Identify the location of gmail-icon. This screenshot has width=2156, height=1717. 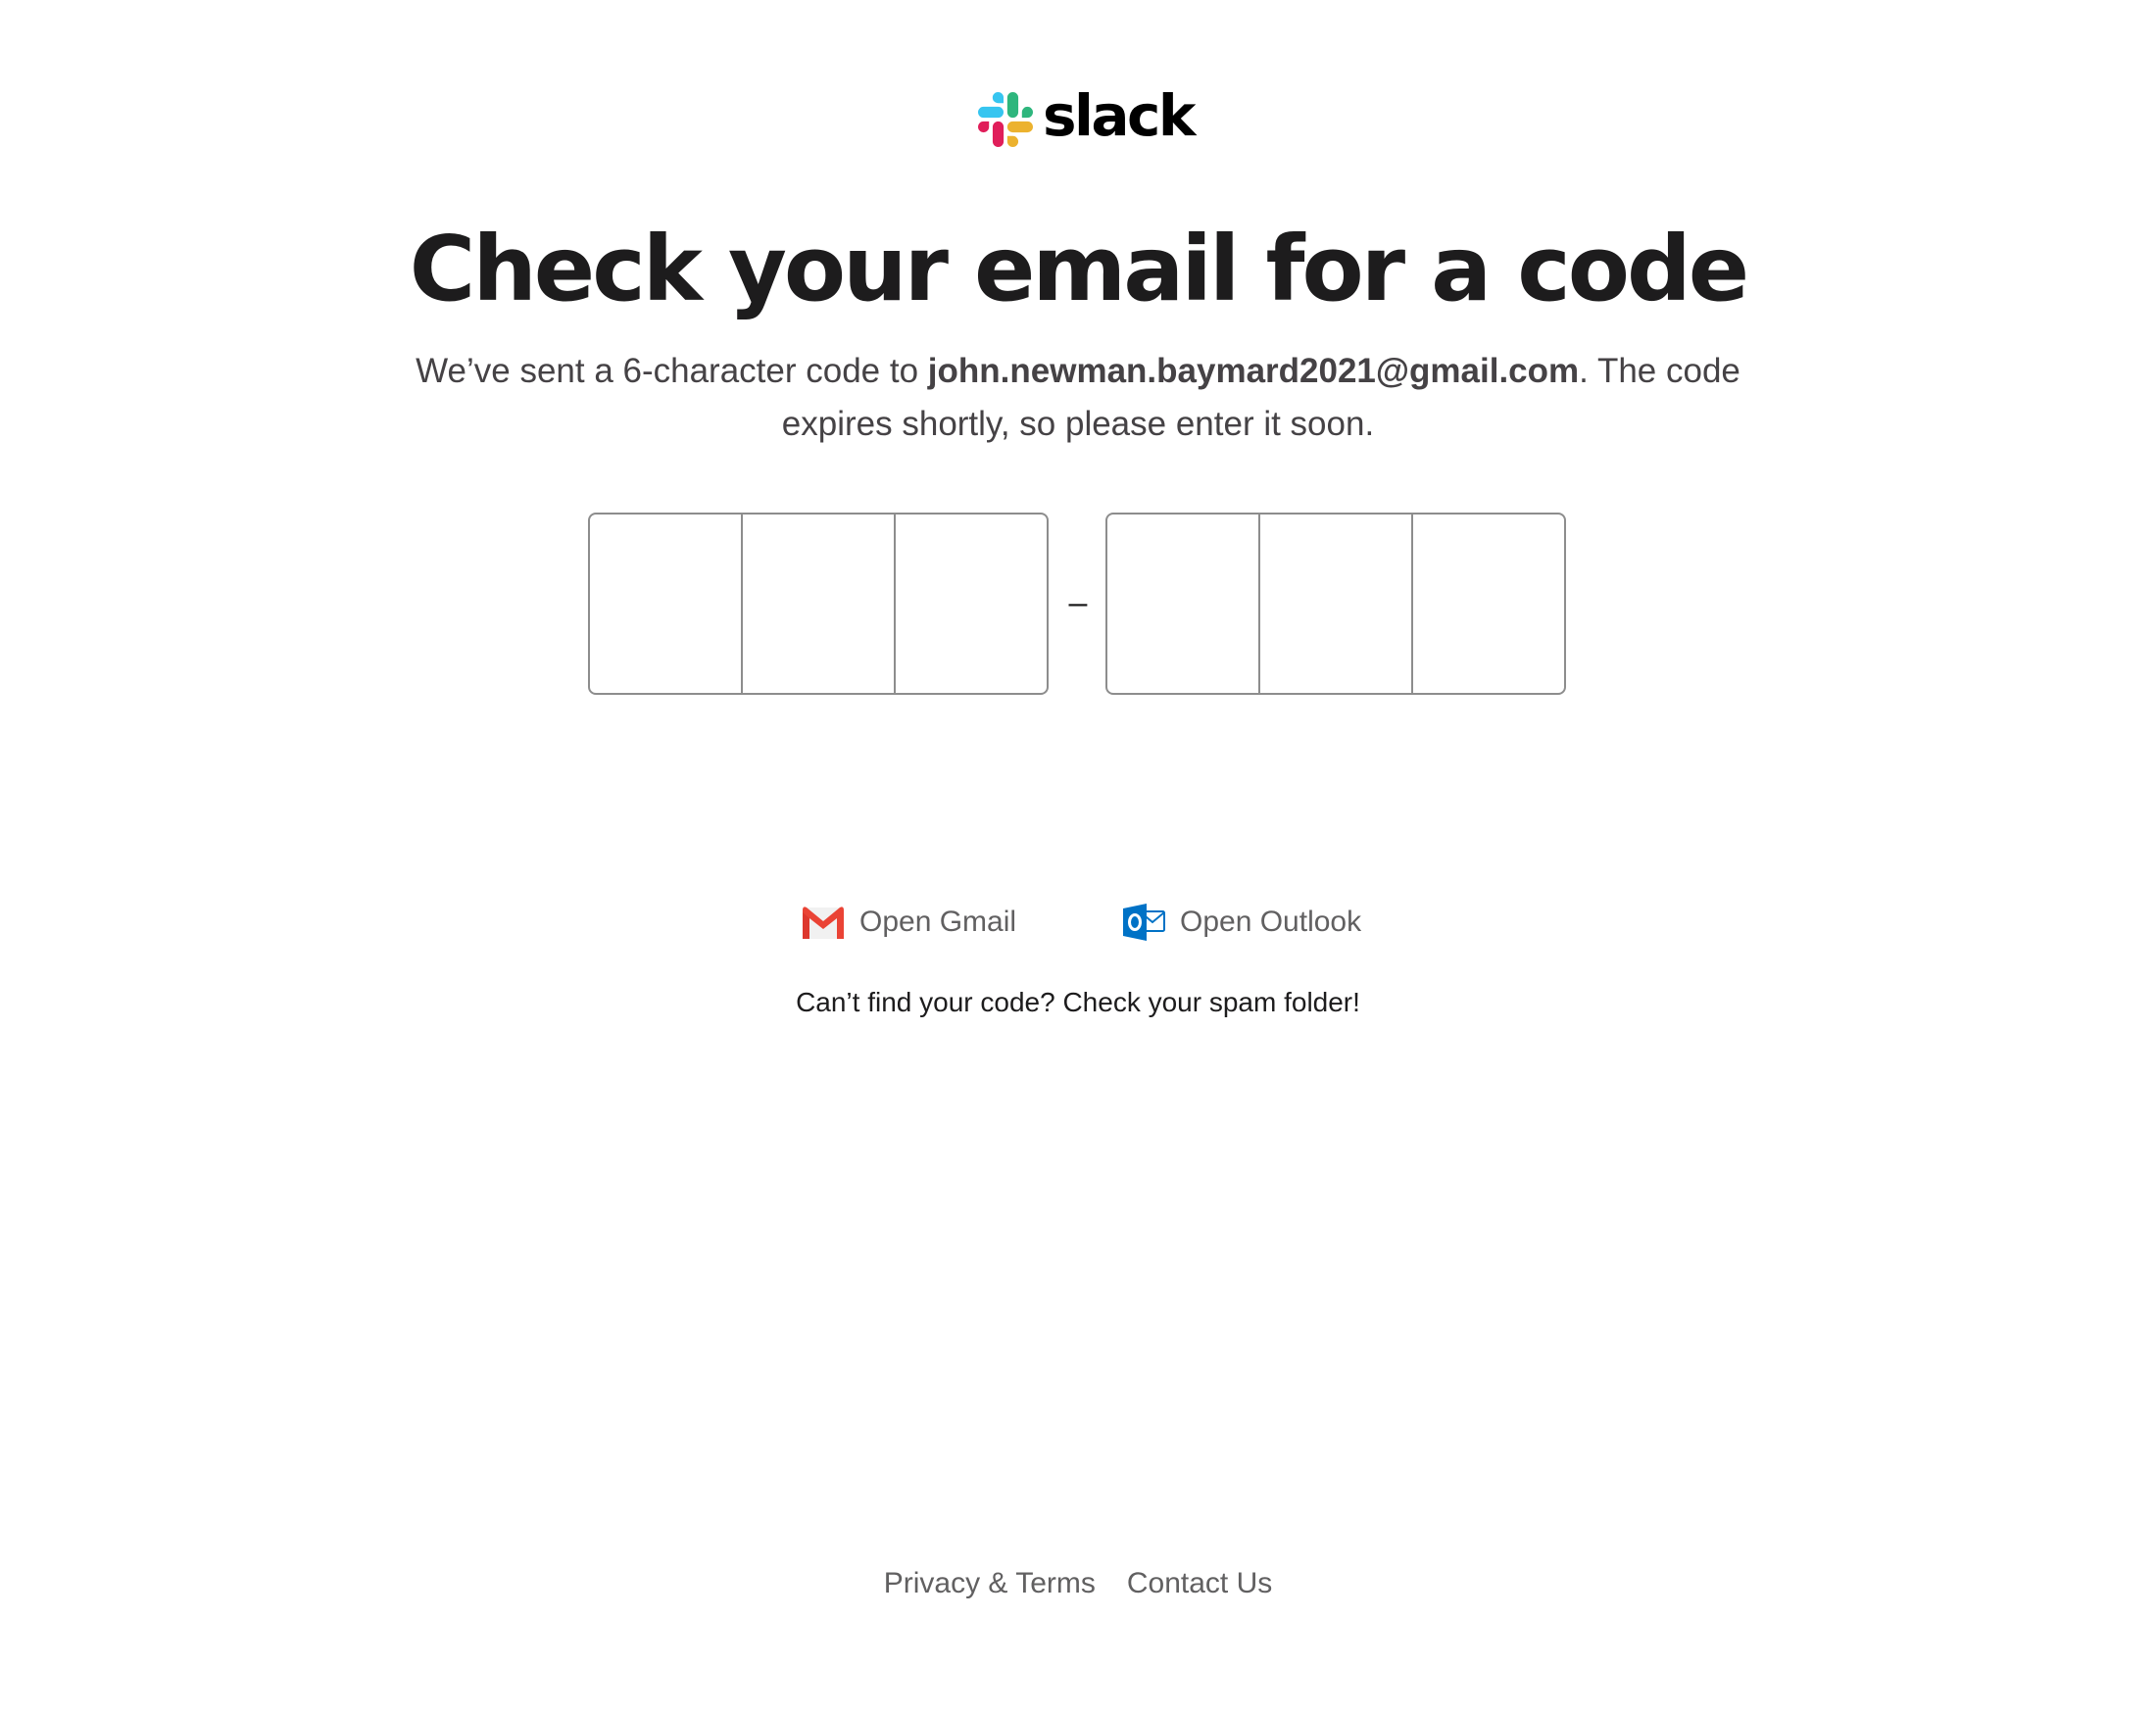
(823, 923).